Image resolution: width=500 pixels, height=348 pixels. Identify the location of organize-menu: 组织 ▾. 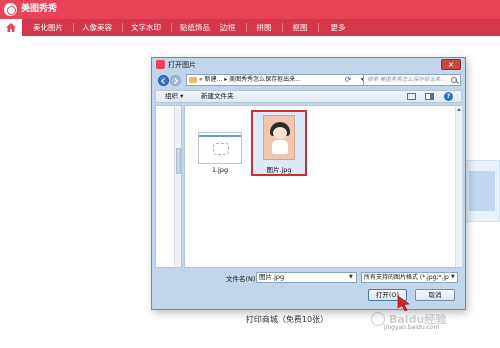
(174, 96).